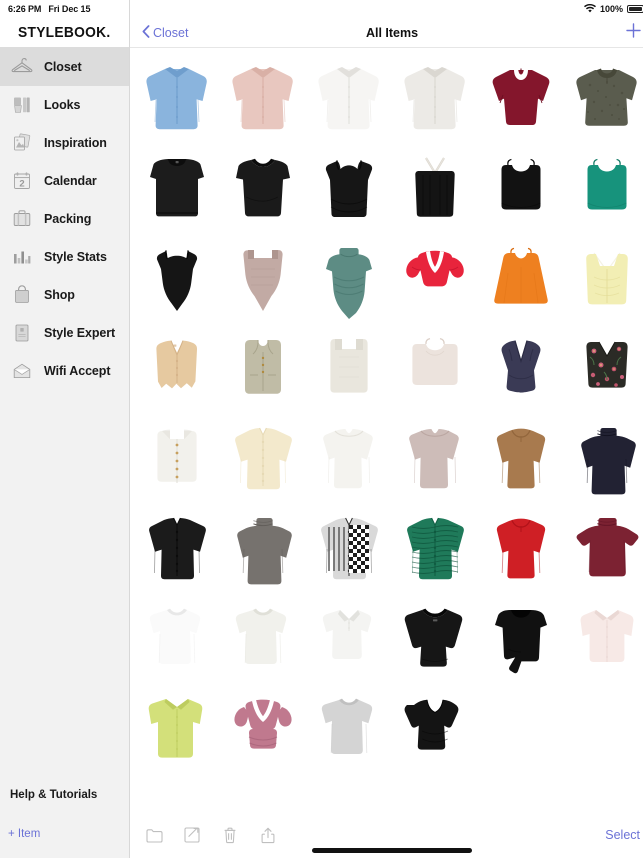 The width and height of the screenshot is (643, 858). I want to click on status-bar-right: 100%, so click(386, 9).